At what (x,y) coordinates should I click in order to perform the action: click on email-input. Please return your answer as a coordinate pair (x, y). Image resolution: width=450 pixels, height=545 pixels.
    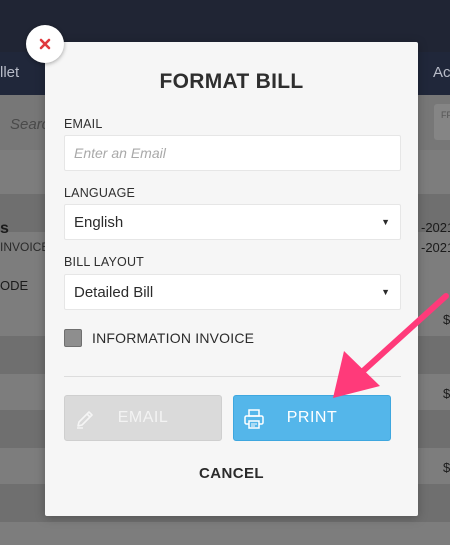
    Looking at the image, I should click on (232, 153).